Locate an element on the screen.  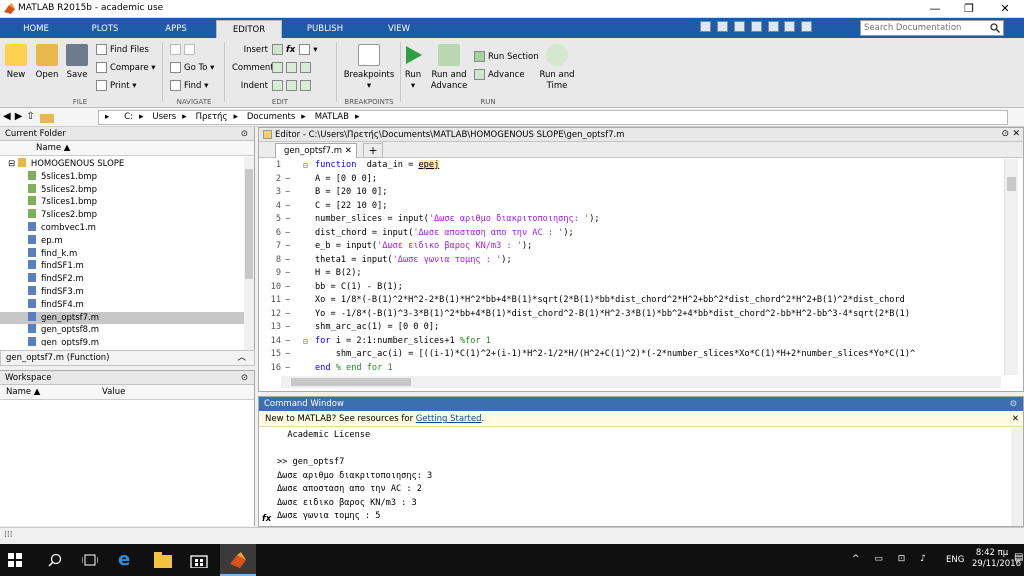
insert-section-icon is located at coordinates (277, 49).